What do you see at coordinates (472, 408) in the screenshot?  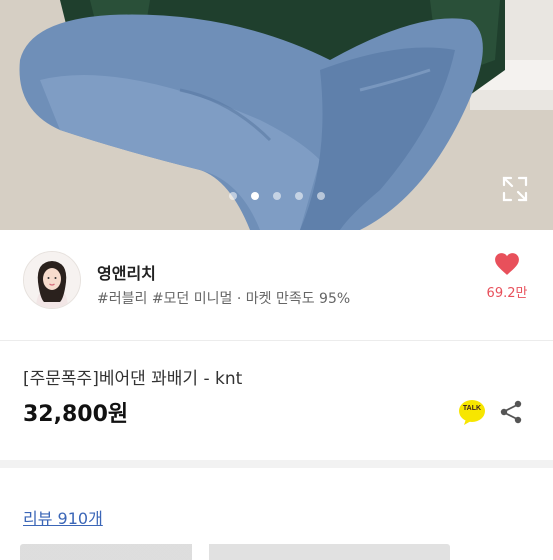 I see `kakaotalk-label: TALK` at bounding box center [472, 408].